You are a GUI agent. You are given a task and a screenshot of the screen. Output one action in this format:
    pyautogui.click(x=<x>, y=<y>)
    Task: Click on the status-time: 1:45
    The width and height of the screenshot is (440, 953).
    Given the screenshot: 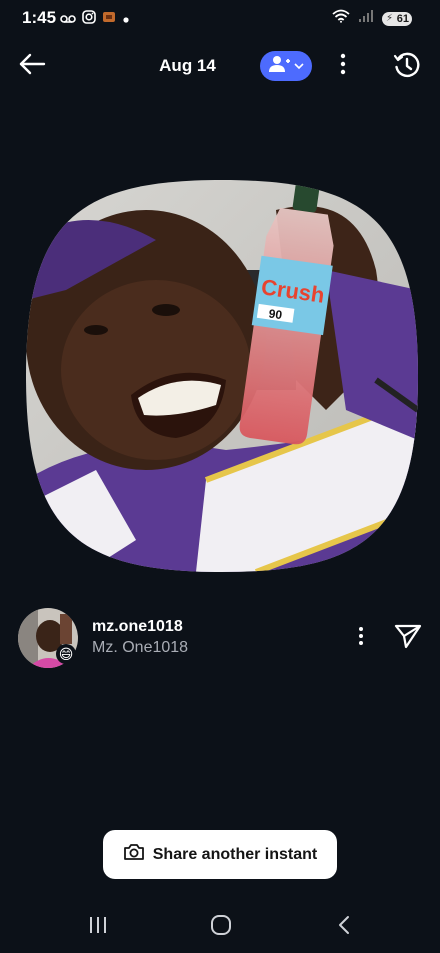 What is the action you would take?
    pyautogui.click(x=39, y=17)
    